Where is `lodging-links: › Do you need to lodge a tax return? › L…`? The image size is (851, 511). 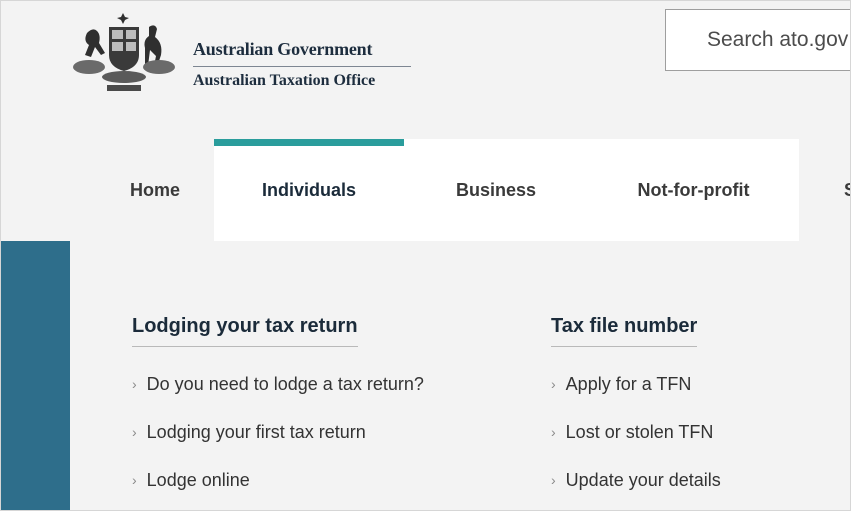
lodging-links: › Do you need to lodge a tax return? › L… is located at coordinates (278, 441).